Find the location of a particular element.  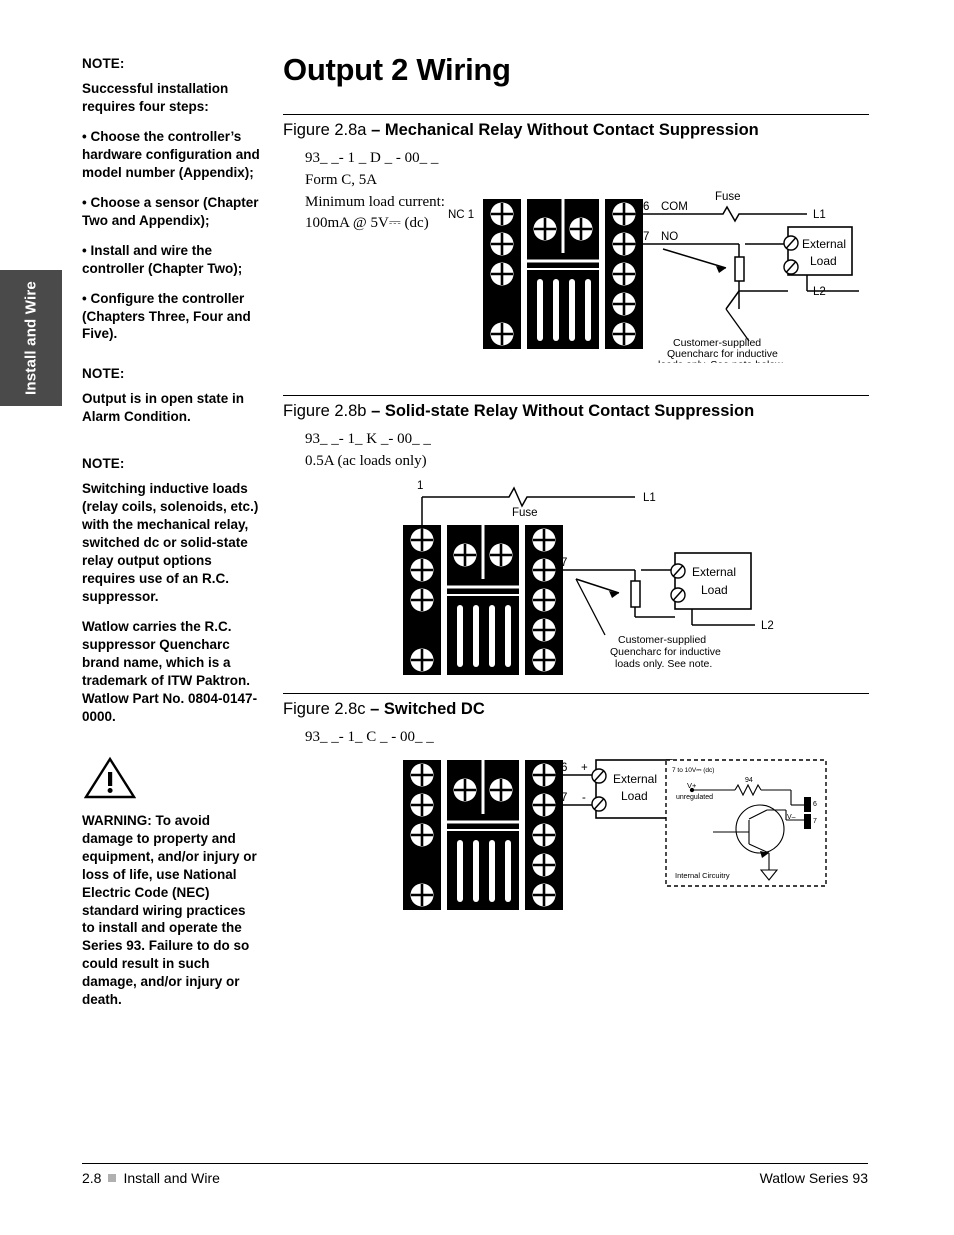

warning-triangle-icon is located at coordinates (110, 777).